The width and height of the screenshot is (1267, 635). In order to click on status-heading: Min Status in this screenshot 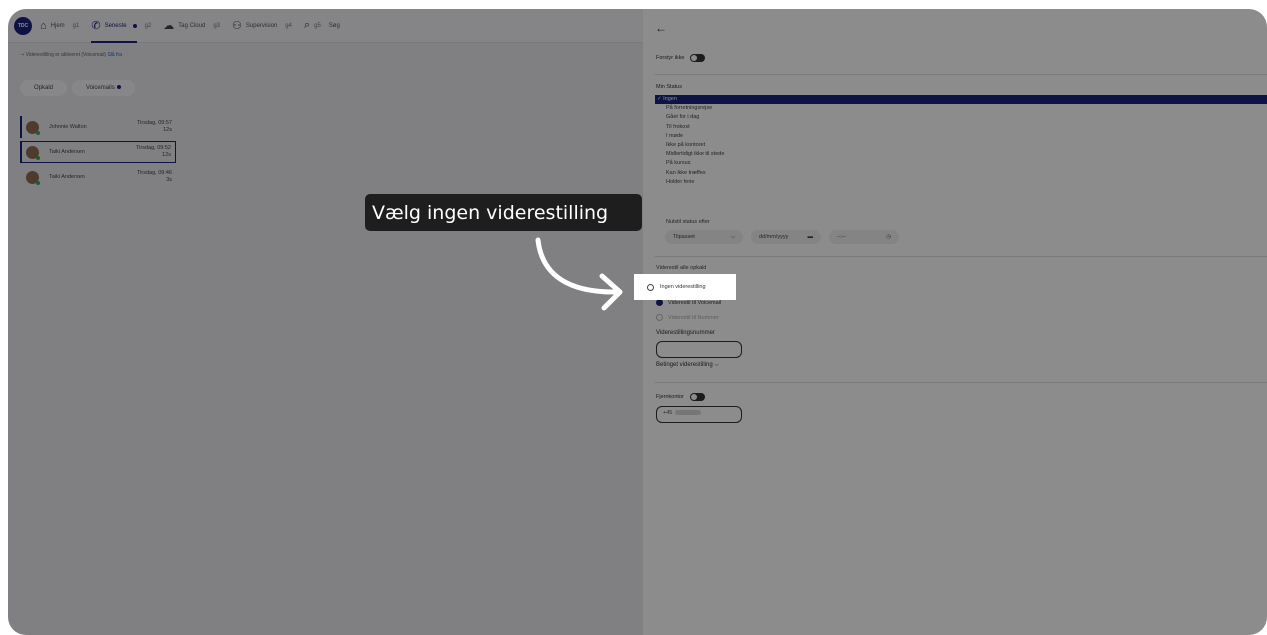, I will do `click(669, 87)`.